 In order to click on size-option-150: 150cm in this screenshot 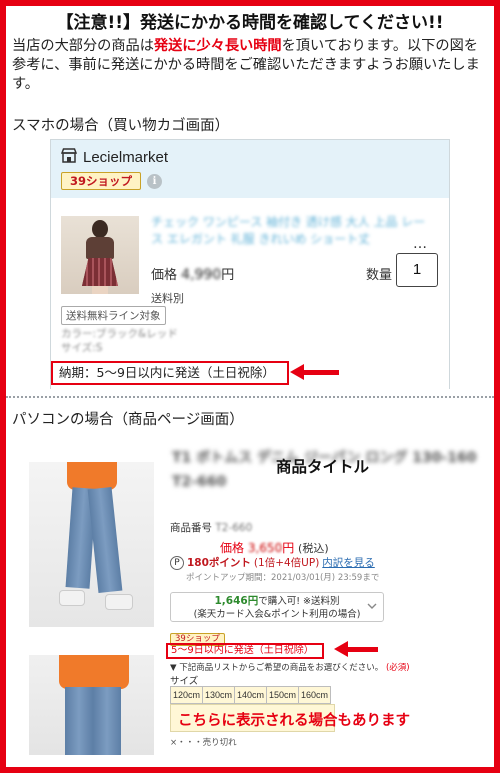, I will do `click(282, 695)`.